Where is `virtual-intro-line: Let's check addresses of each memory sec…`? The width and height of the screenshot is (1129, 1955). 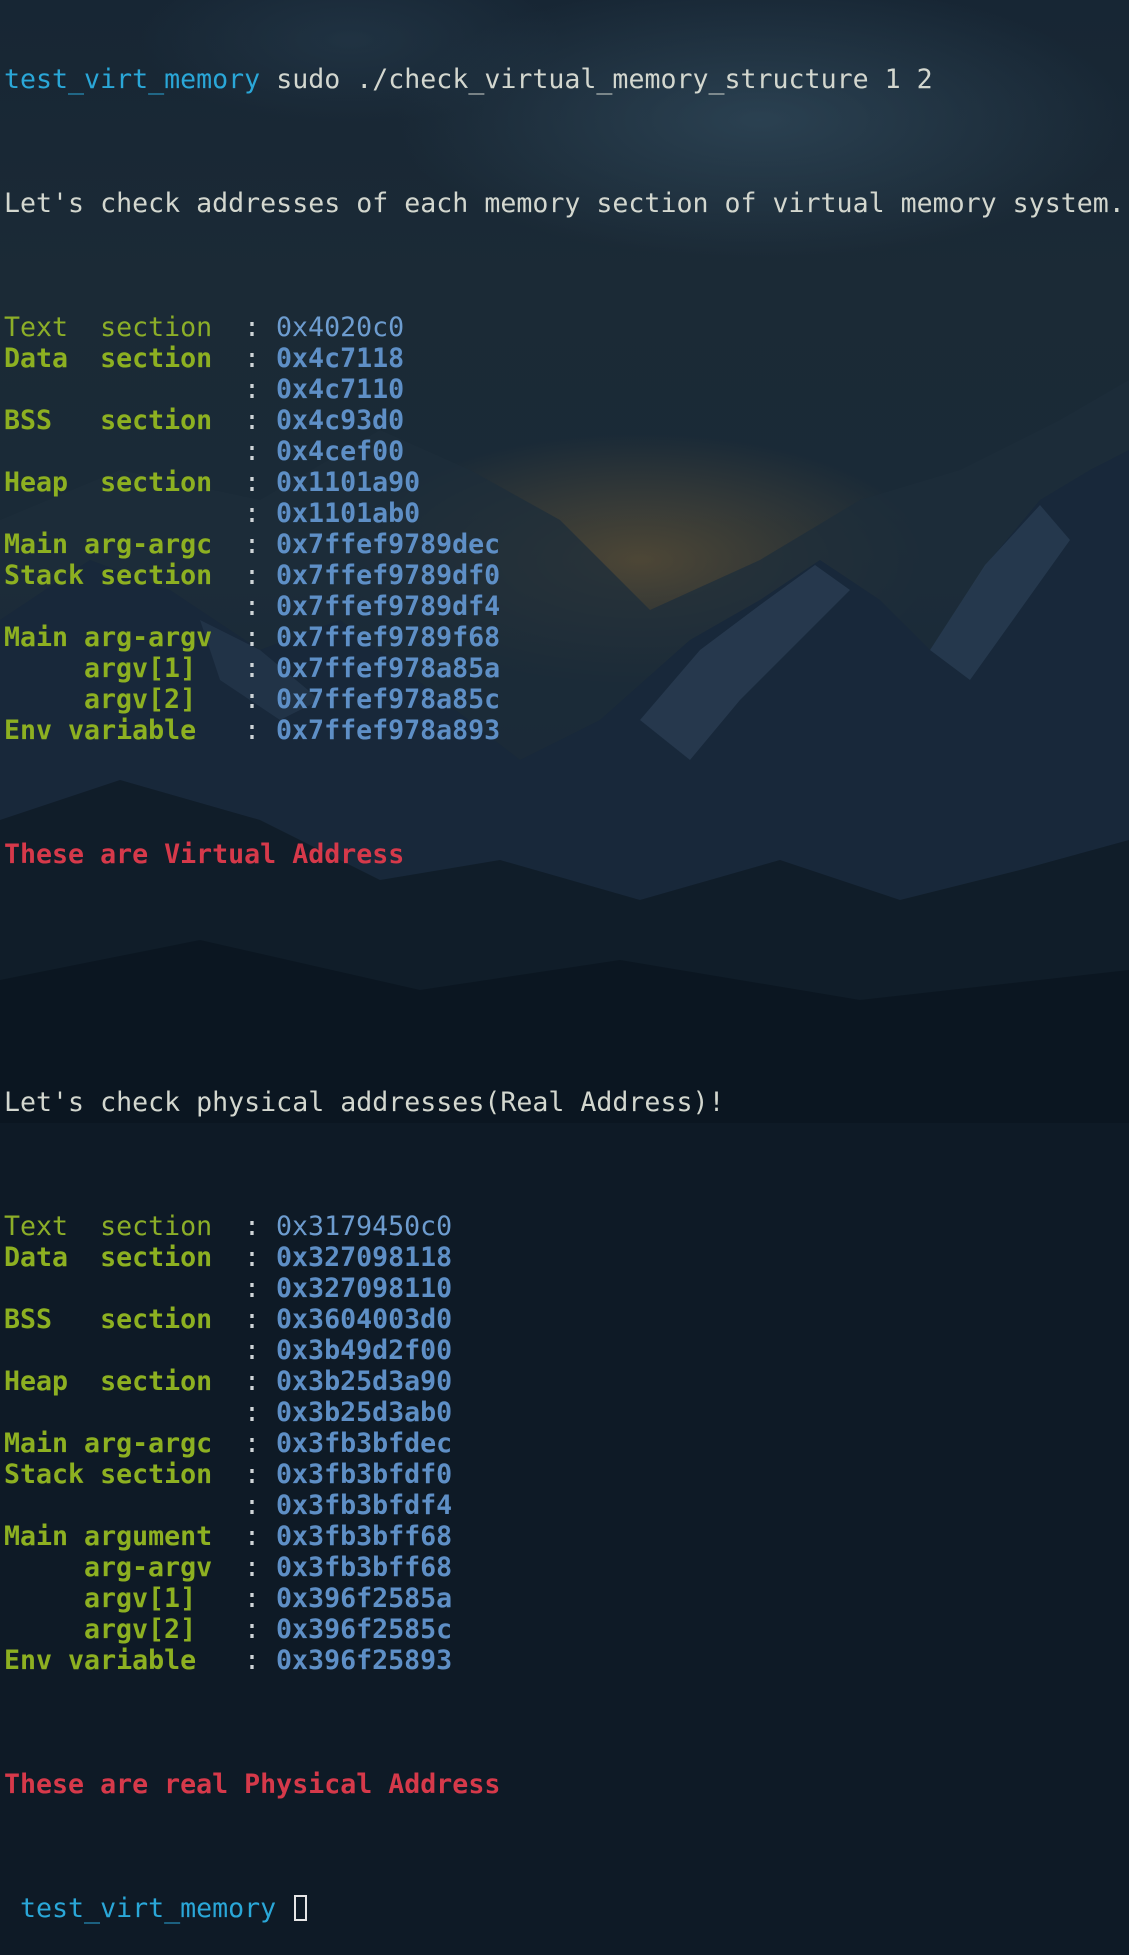
virtual-intro-line: Let's check addresses of each memory sec… is located at coordinates (566, 203).